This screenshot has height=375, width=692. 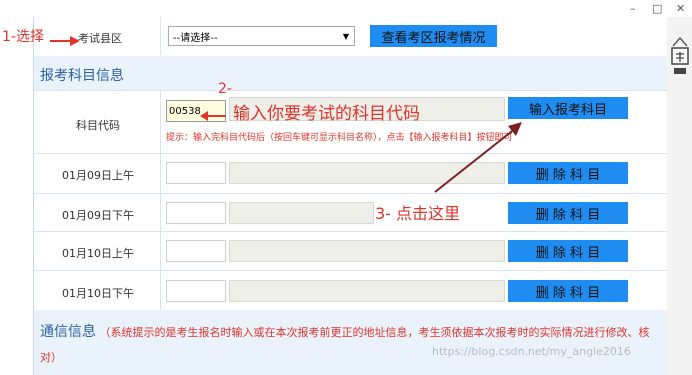 I want to click on arrow-diagonal-icon, so click(x=480, y=159).